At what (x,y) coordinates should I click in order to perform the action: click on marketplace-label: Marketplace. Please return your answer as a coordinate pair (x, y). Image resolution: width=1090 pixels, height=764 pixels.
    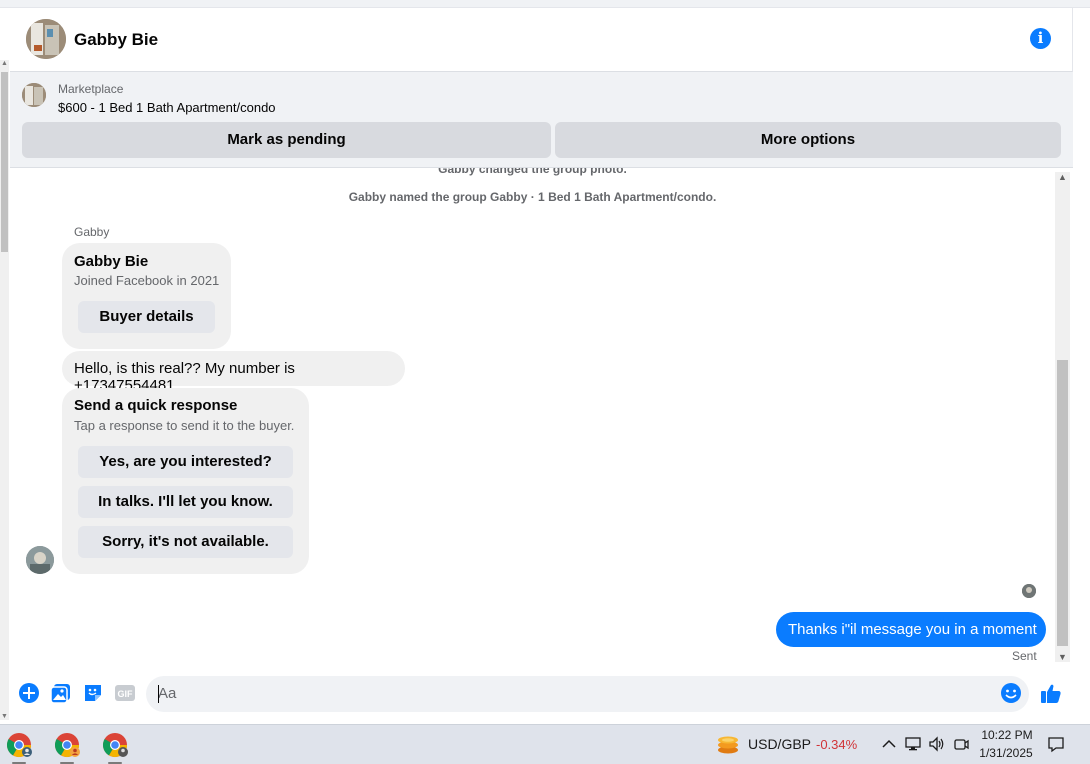
    Looking at the image, I should click on (91, 89).